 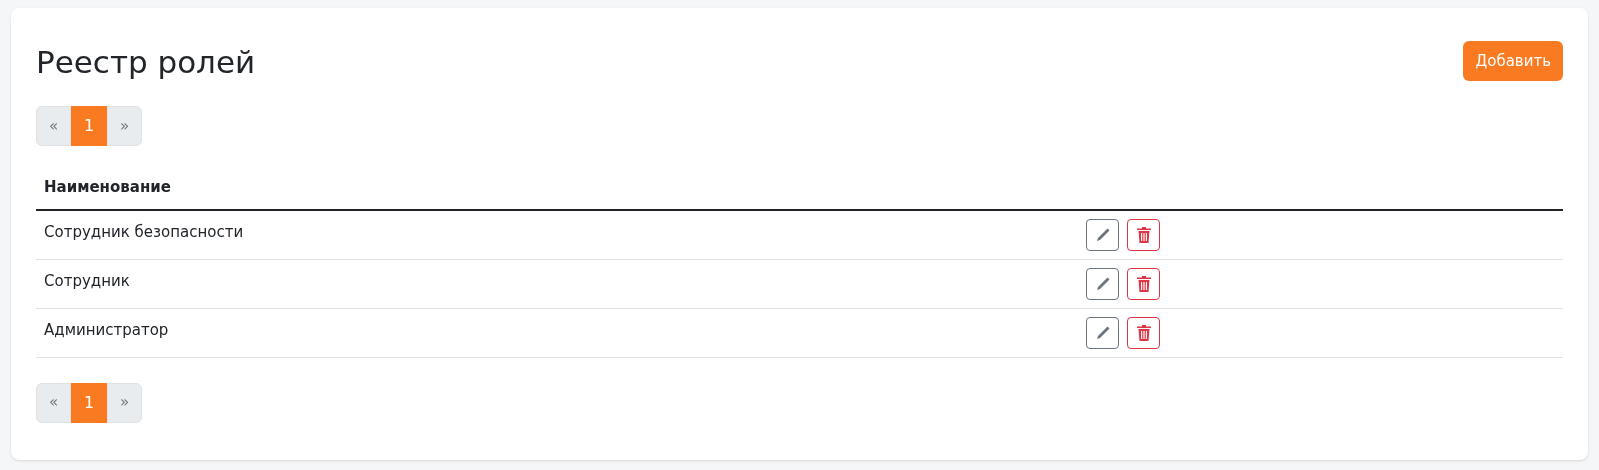 I want to click on table-cell: Сотрудник безопасности, so click(x=561, y=234).